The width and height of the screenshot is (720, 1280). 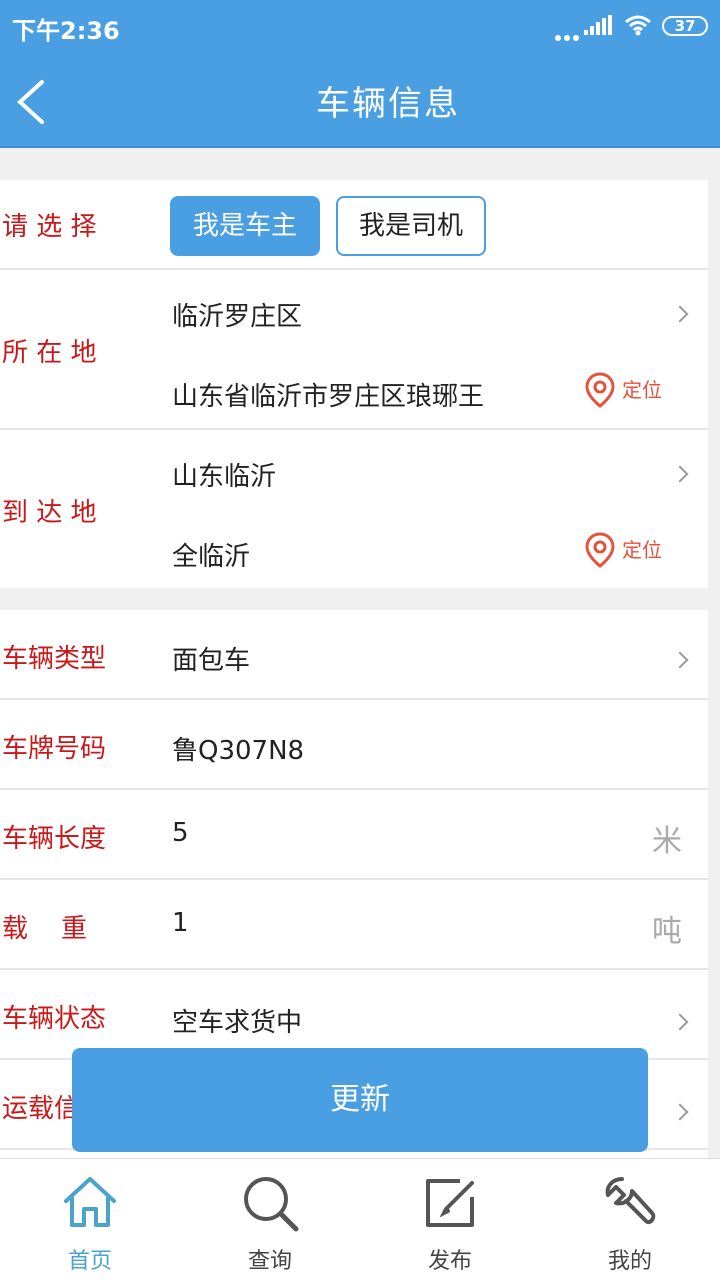 I want to click on destination-locate-label: 定位, so click(x=642, y=550).